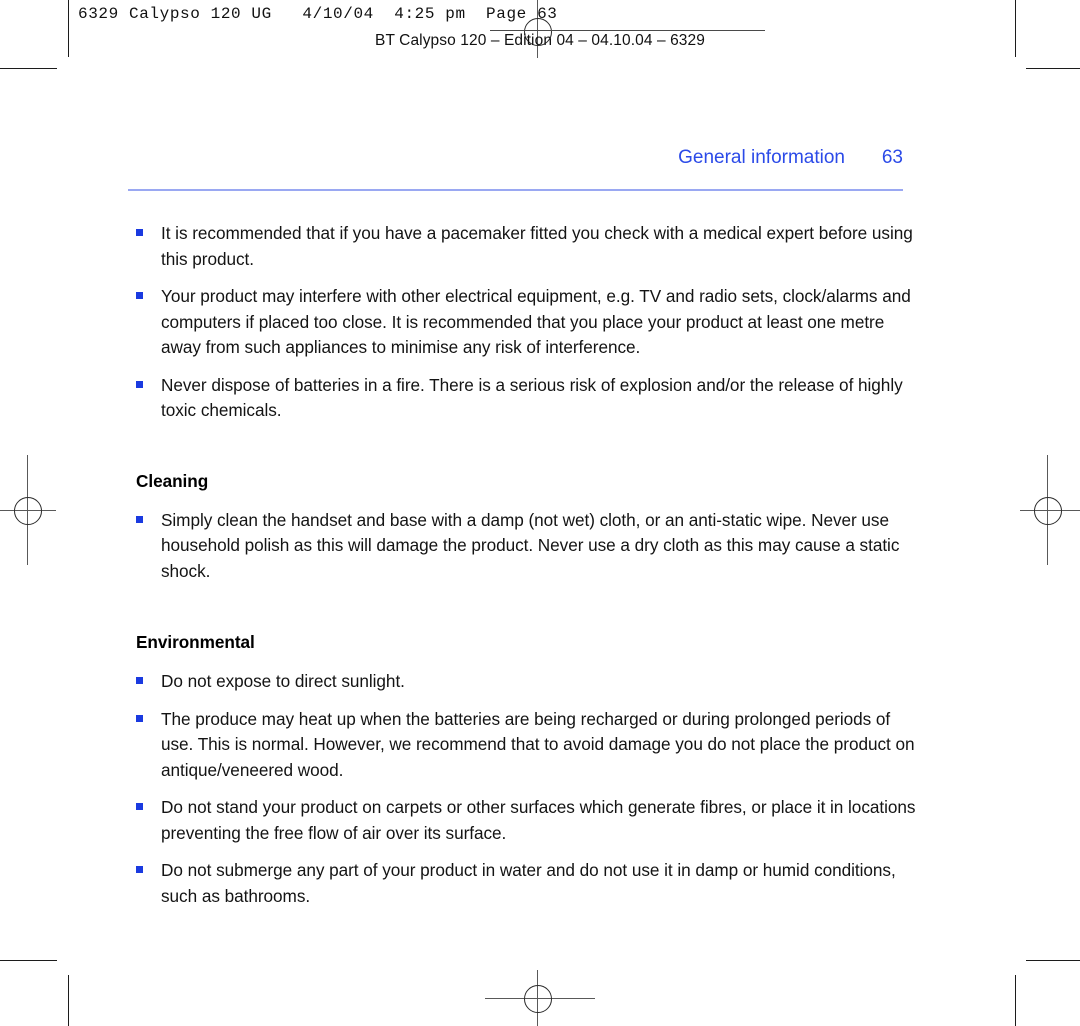 The height and width of the screenshot is (1026, 1080). What do you see at coordinates (538, 999) in the screenshot?
I see `registration-mark-bottom-circle` at bounding box center [538, 999].